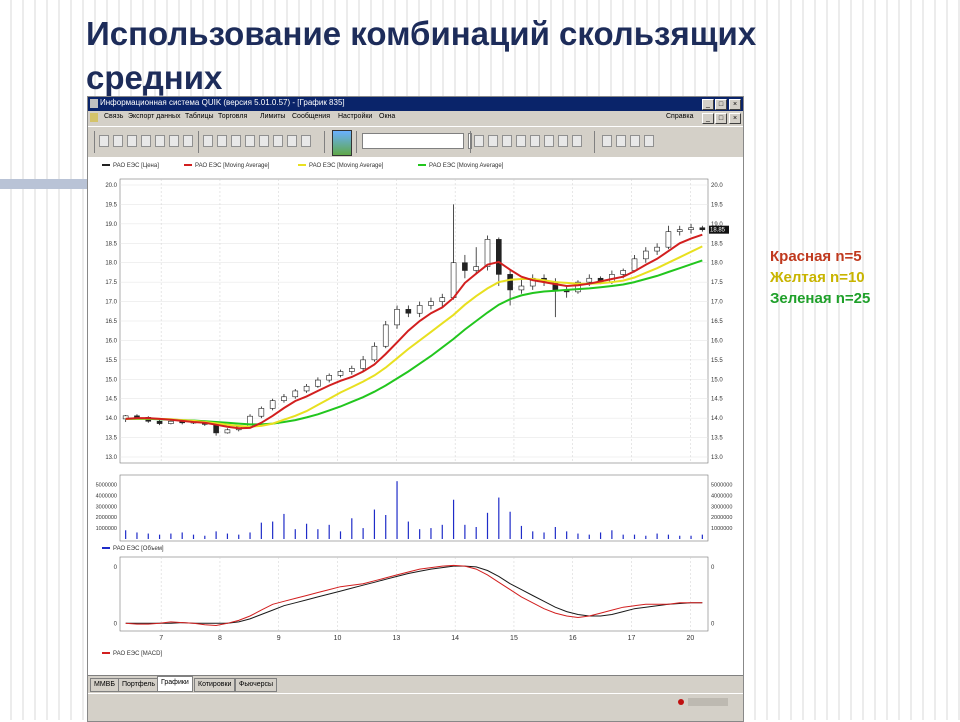 Image resolution: width=960 pixels, height=722 pixels. I want to click on price-tick-left: 16.0, so click(111, 341).